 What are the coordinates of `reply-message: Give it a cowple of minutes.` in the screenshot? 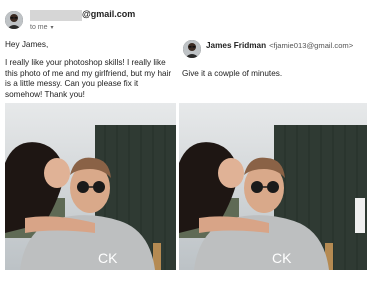 It's located at (232, 73).